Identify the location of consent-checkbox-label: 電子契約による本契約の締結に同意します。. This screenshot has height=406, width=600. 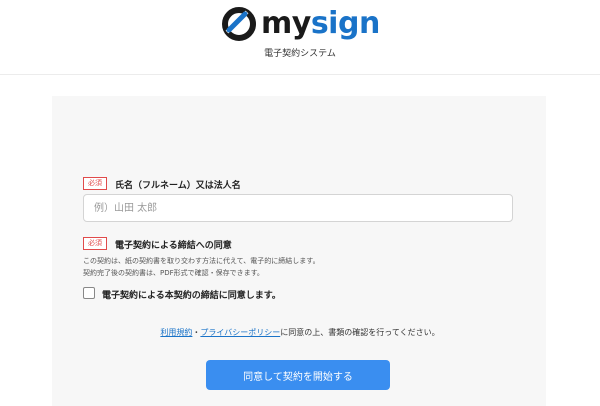
(191, 294).